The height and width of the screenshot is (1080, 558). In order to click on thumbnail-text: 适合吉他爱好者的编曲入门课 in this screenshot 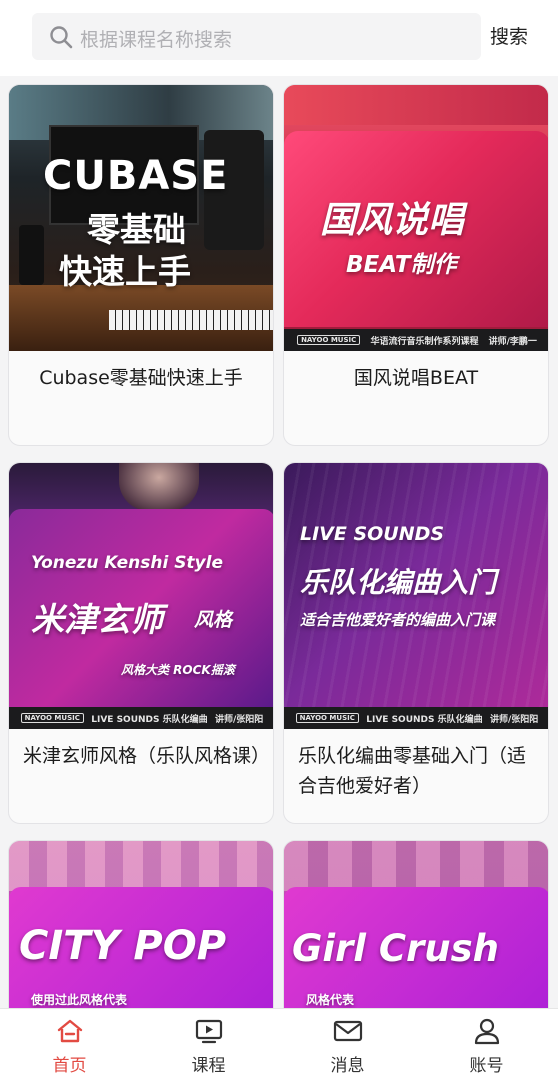, I will do `click(398, 620)`.